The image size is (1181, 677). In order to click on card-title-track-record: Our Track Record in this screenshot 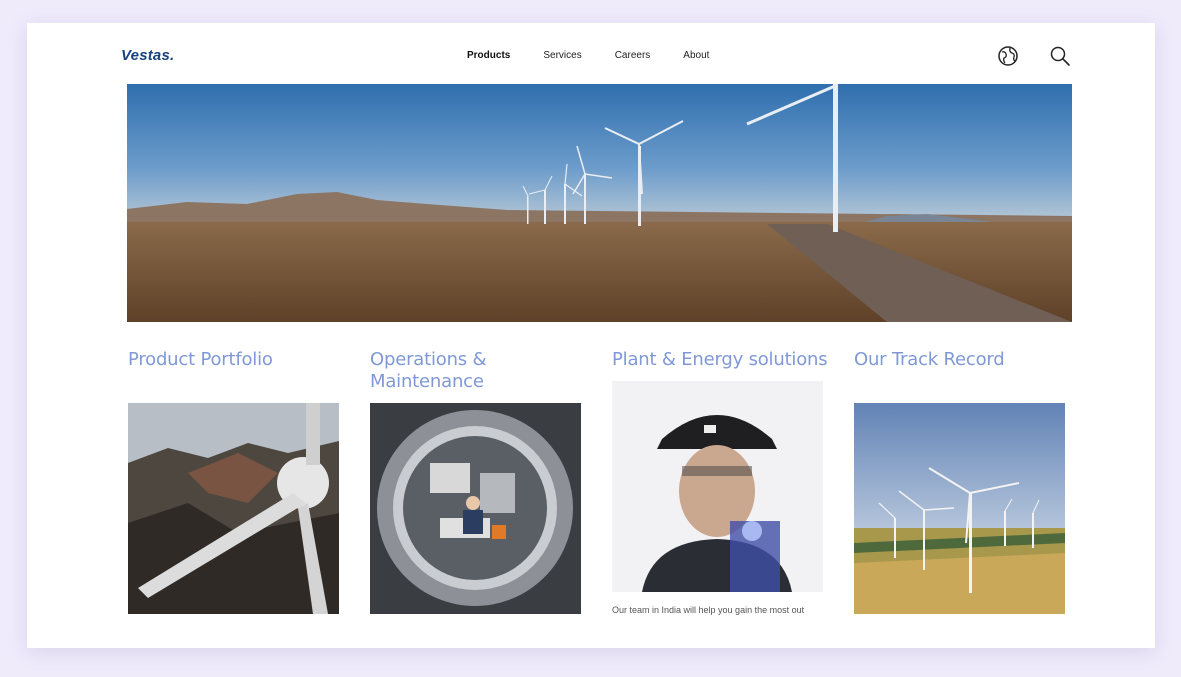, I will do `click(929, 360)`.